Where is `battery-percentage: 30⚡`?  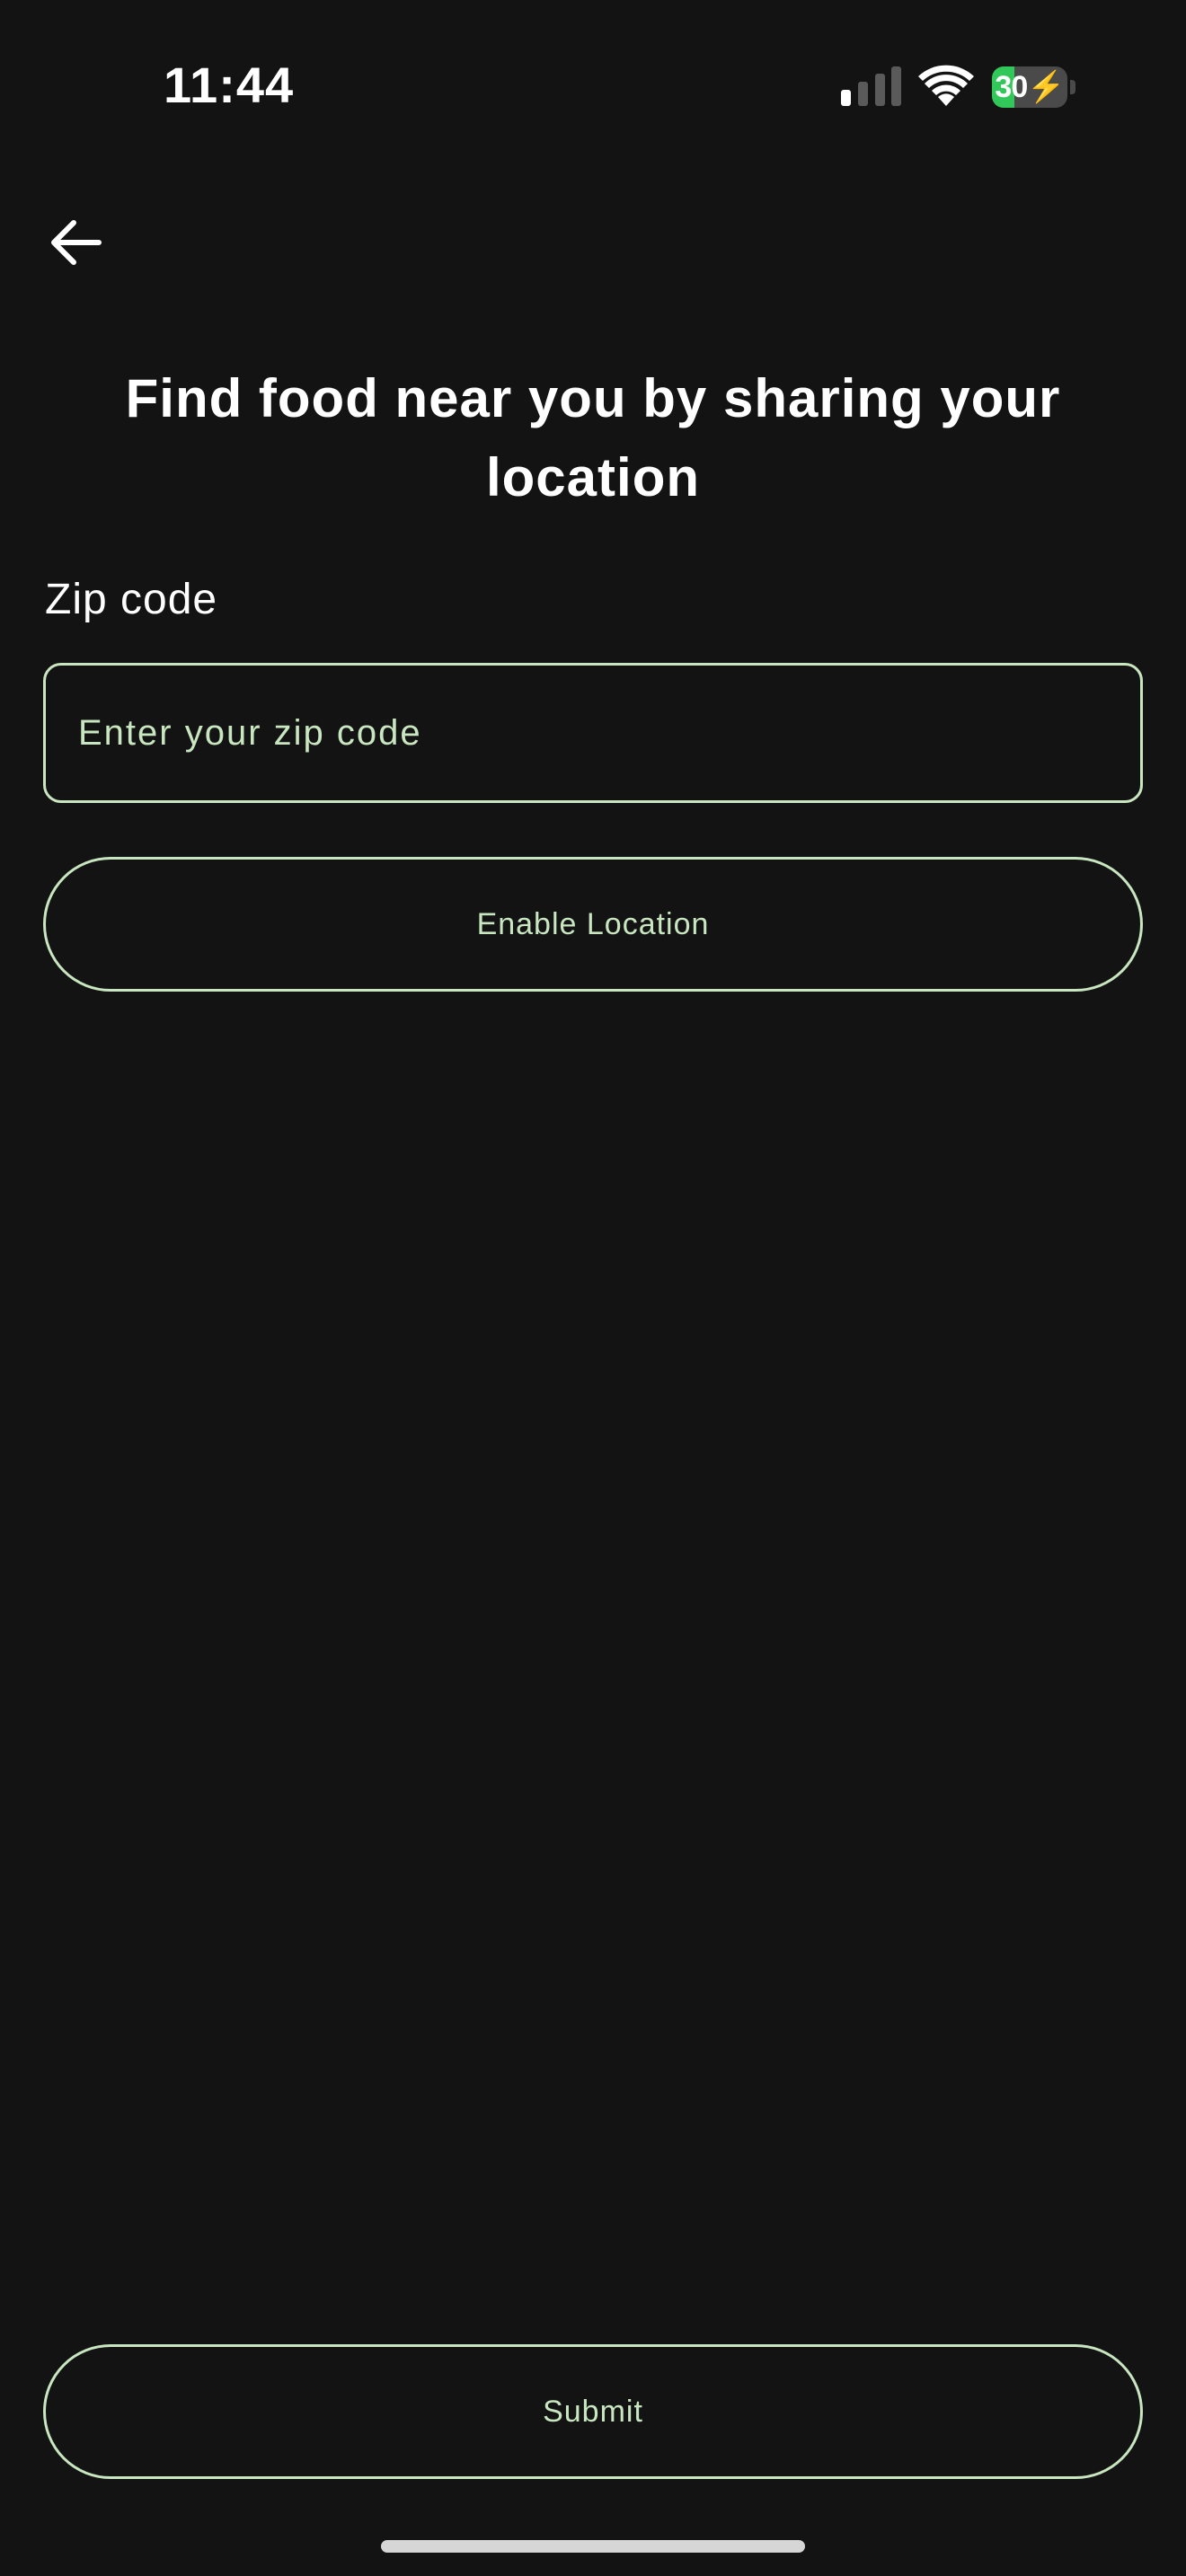 battery-percentage: 30⚡ is located at coordinates (1029, 87).